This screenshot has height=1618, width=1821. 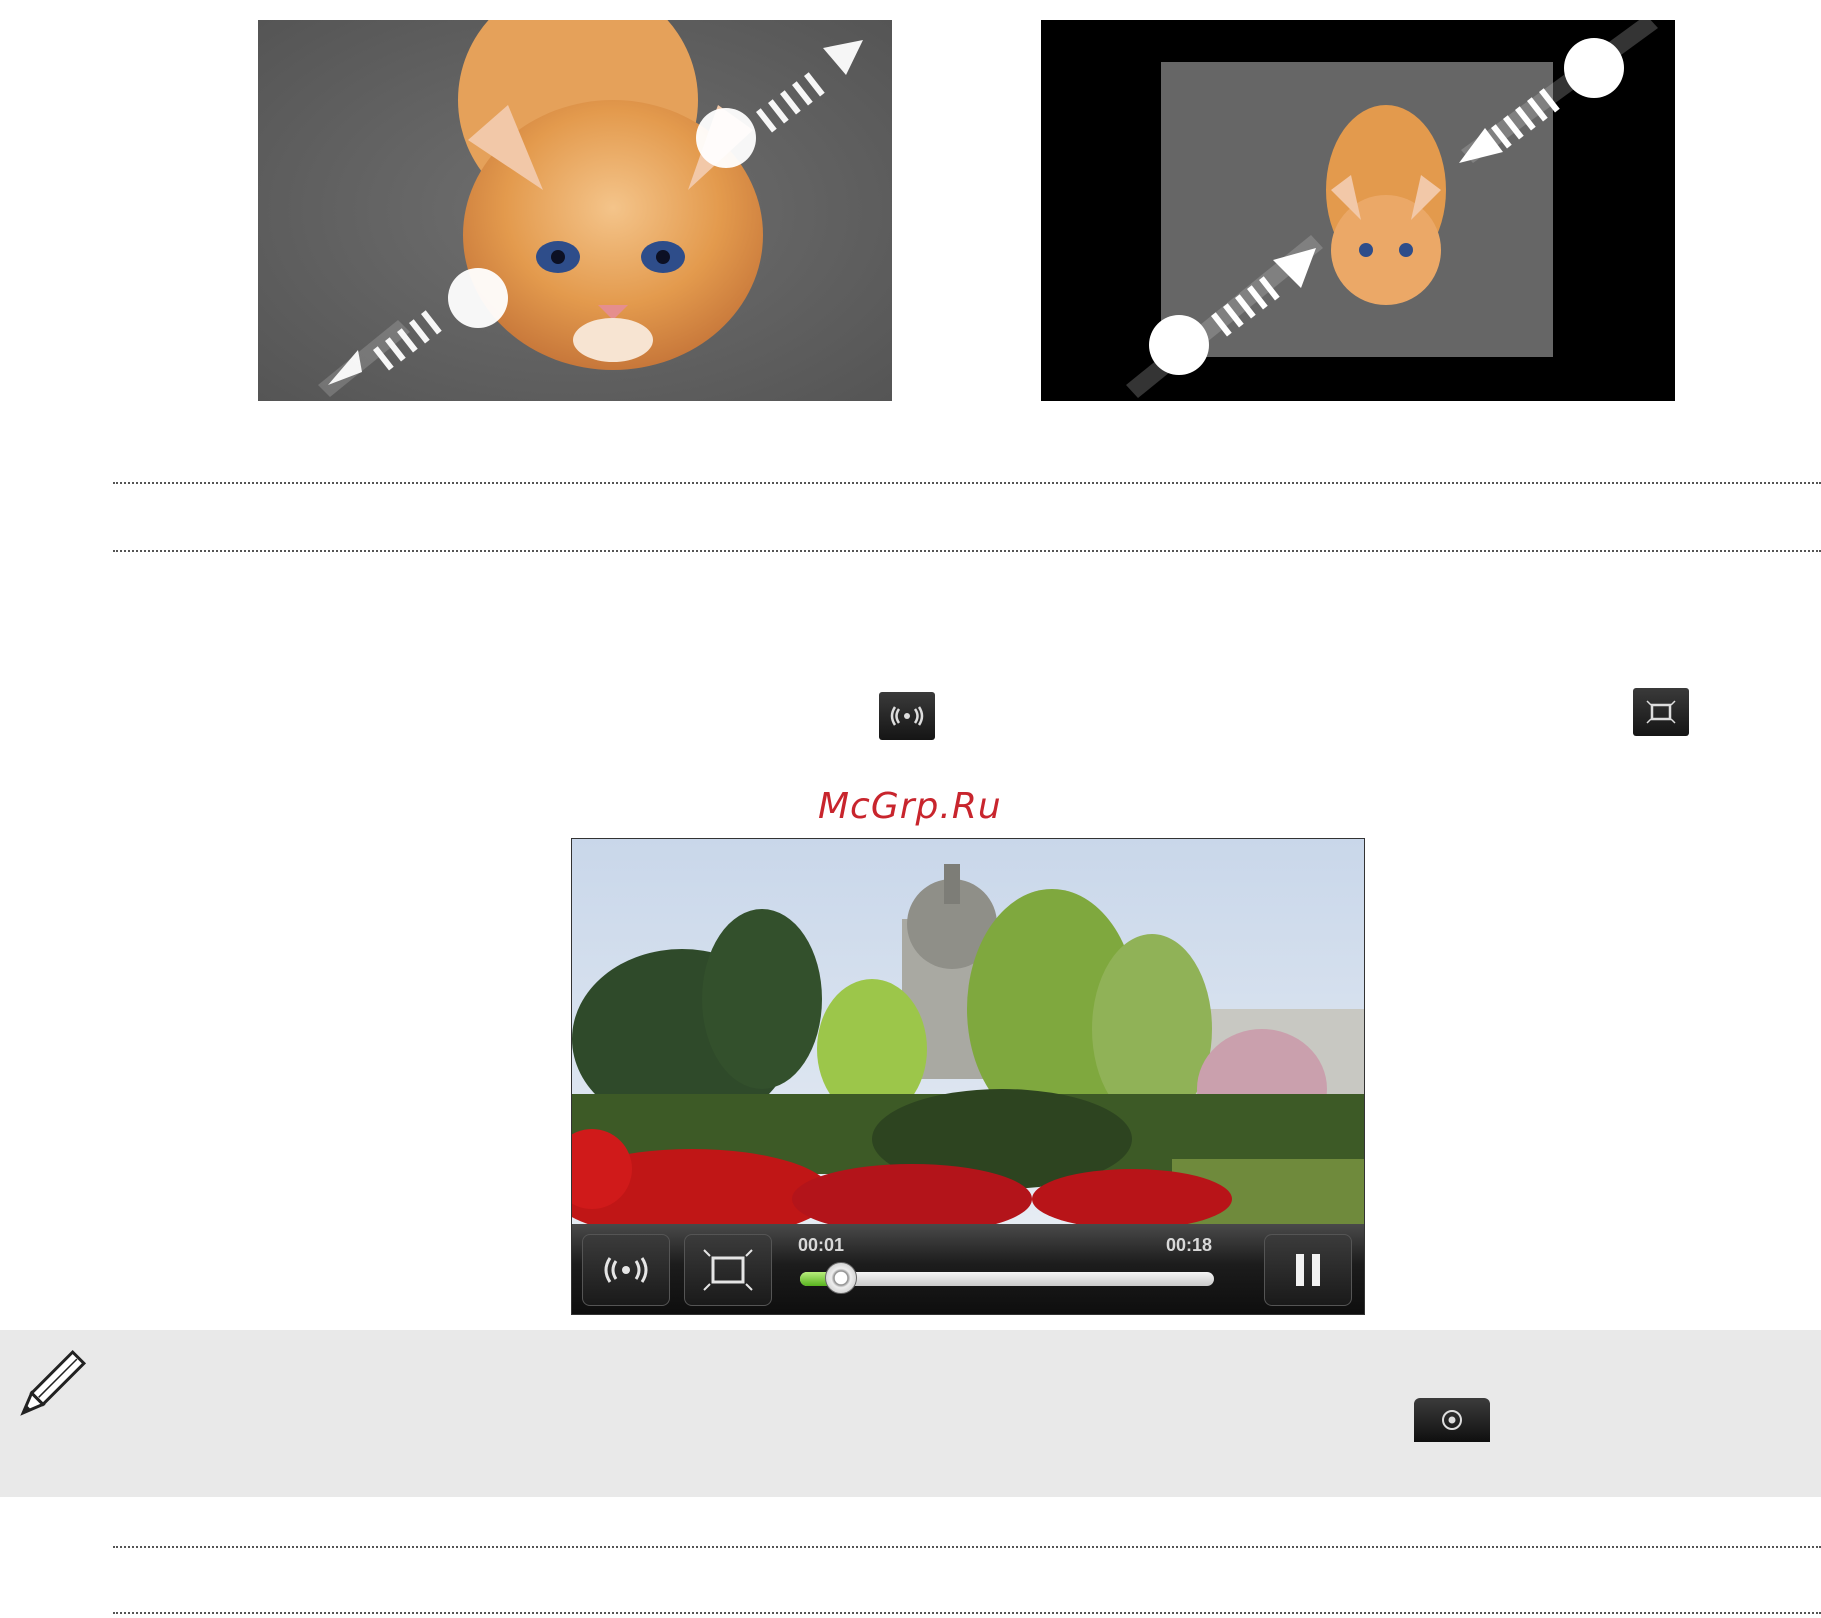 I want to click on pause-icon, so click(x=1308, y=1270).